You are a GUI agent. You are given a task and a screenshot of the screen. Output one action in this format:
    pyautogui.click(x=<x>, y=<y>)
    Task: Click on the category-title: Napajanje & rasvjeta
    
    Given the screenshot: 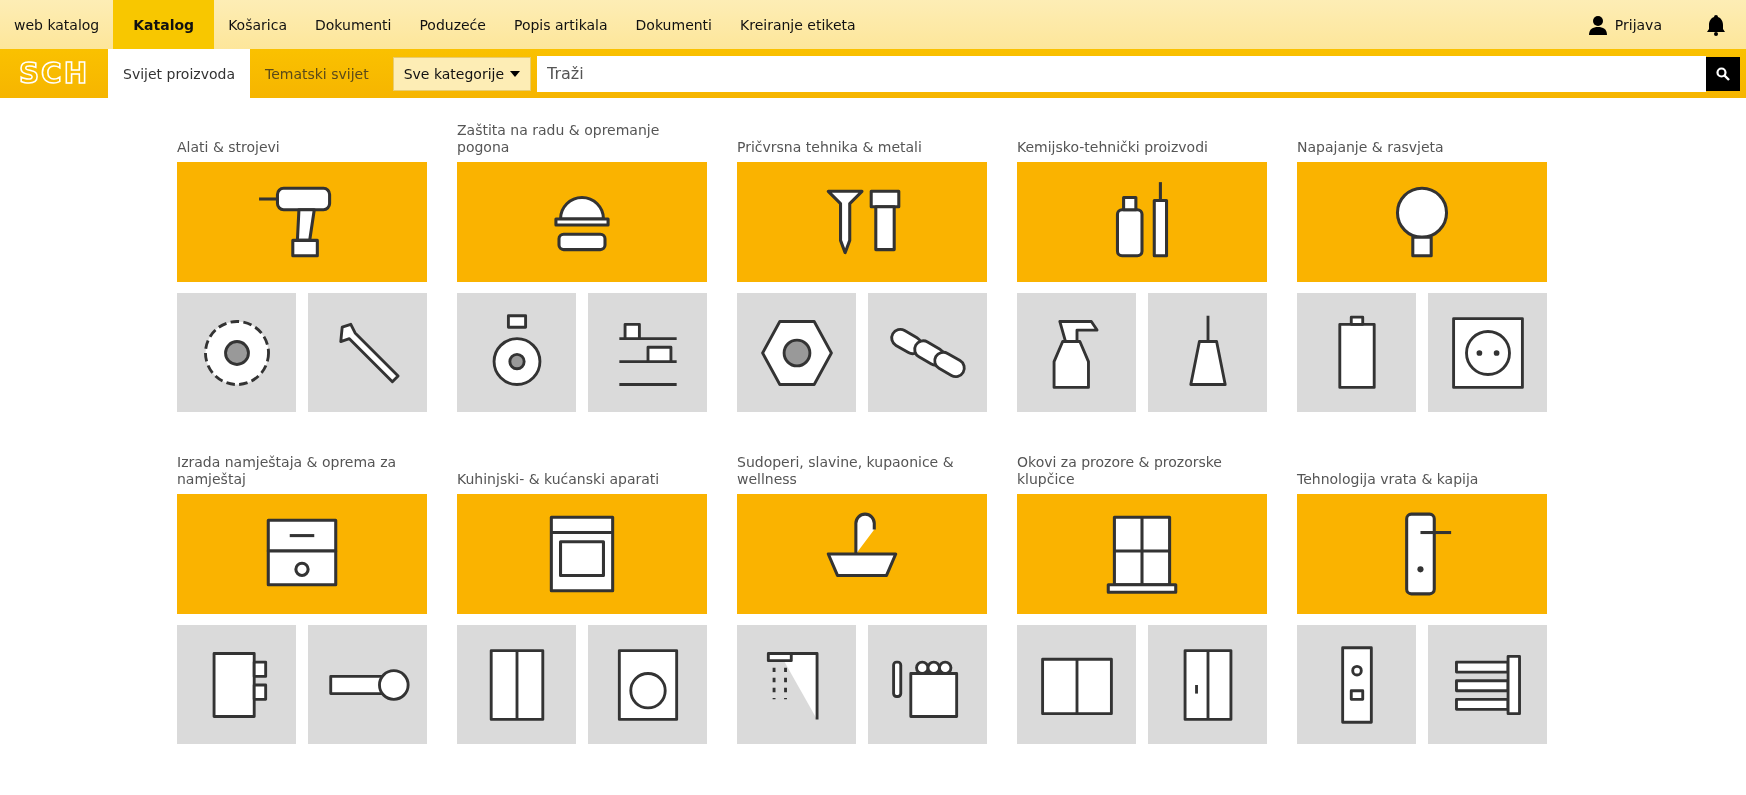 What is the action you would take?
    pyautogui.click(x=1422, y=136)
    